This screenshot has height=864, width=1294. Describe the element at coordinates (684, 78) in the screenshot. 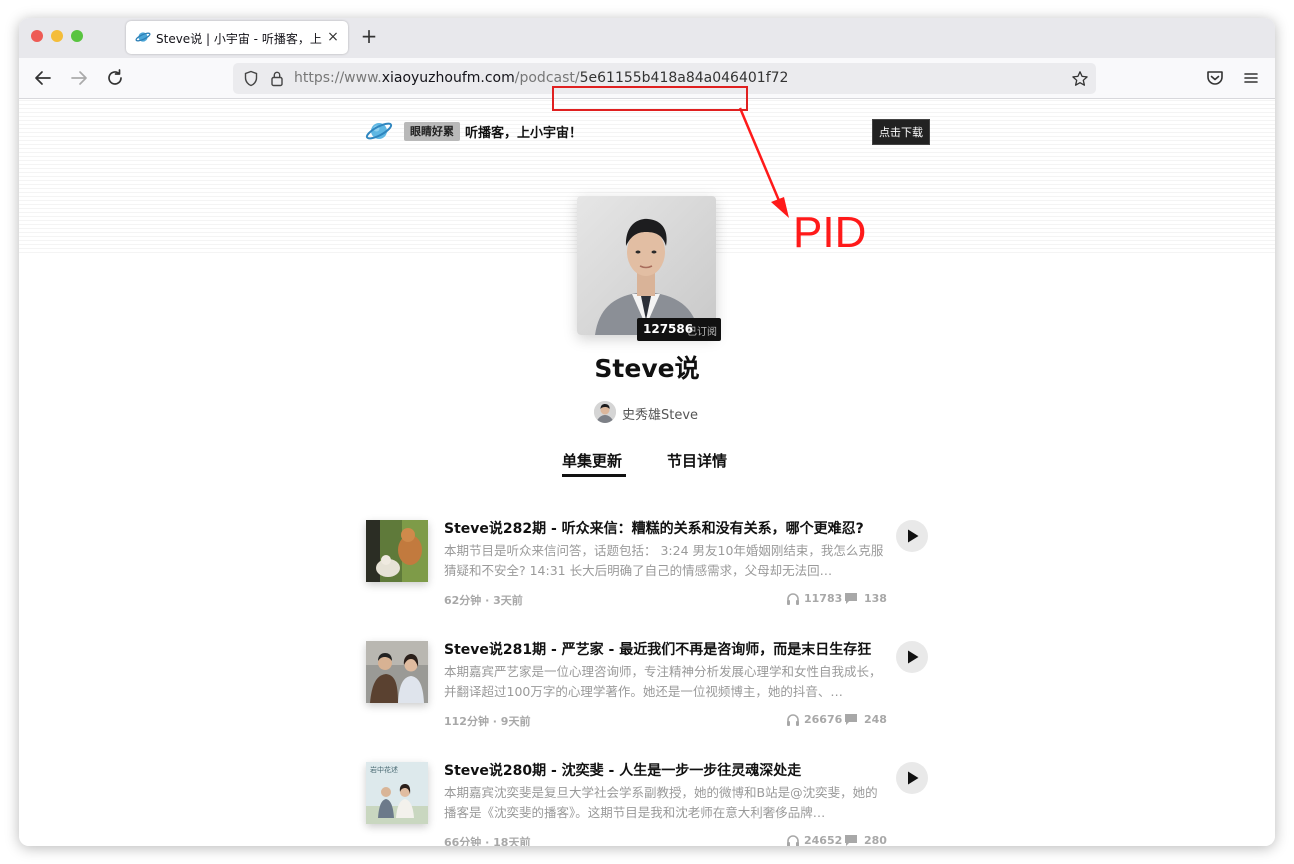

I see `url-pid: 5e61155b418a84a046401f72` at that location.